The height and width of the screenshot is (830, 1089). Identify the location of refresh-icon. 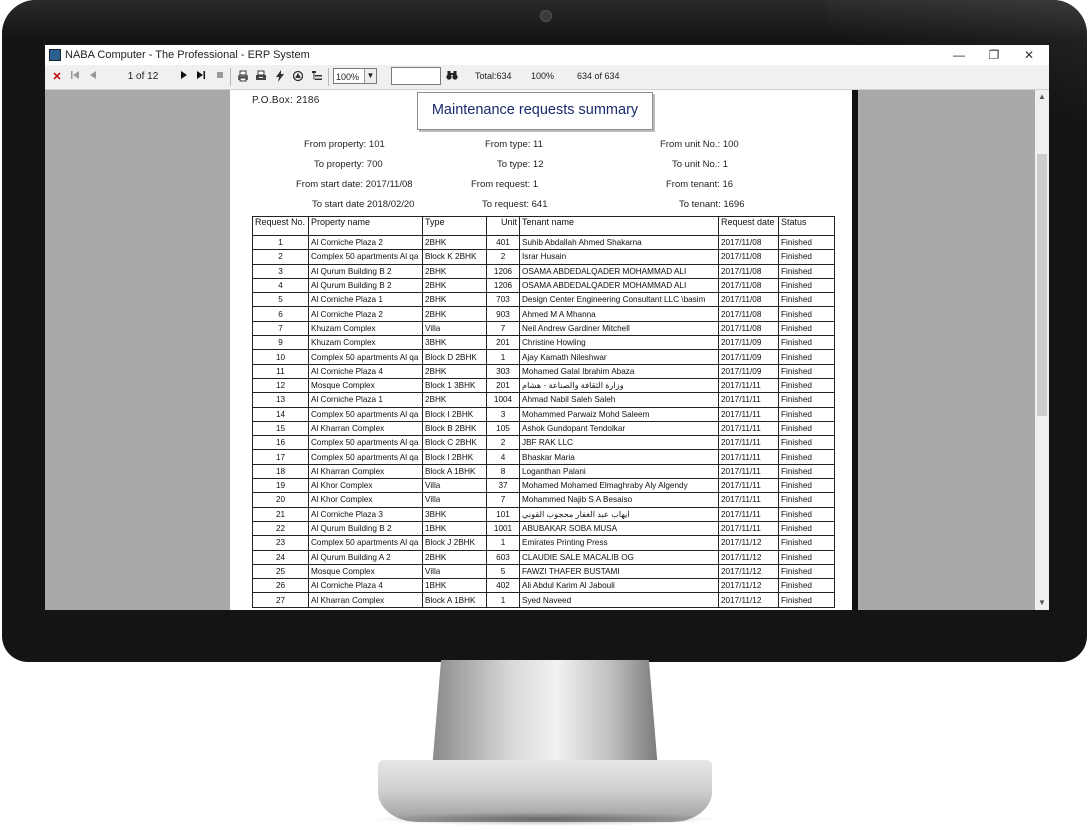
(280, 77).